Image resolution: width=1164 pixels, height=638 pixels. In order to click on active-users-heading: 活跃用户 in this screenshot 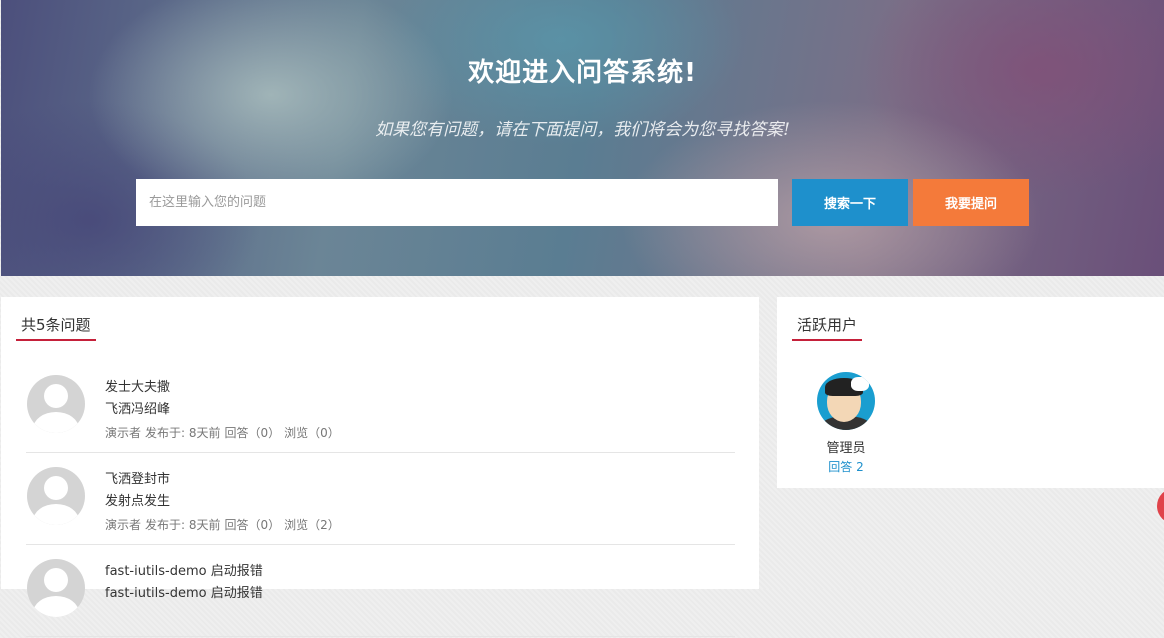, I will do `click(827, 327)`.